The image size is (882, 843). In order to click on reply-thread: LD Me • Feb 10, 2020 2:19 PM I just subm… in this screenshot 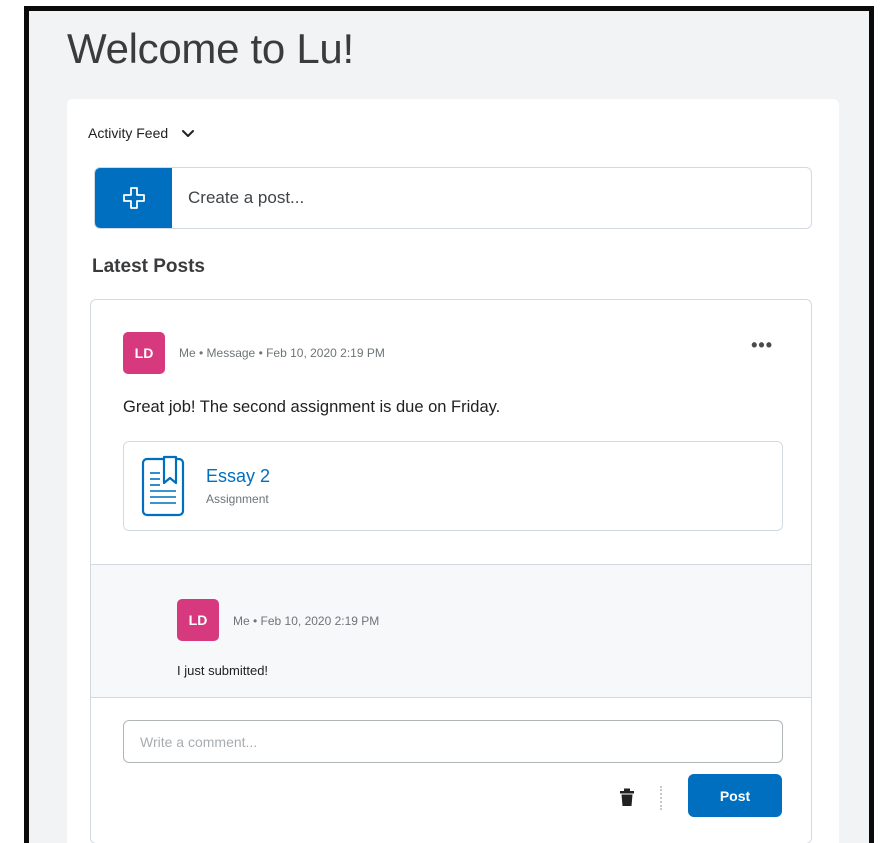, I will do `click(451, 631)`.